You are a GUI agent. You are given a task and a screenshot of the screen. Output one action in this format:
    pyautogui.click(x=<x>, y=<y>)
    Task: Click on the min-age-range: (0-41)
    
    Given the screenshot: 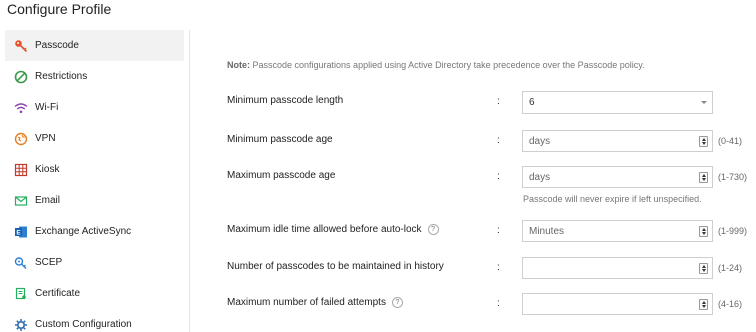 What is the action you would take?
    pyautogui.click(x=730, y=141)
    